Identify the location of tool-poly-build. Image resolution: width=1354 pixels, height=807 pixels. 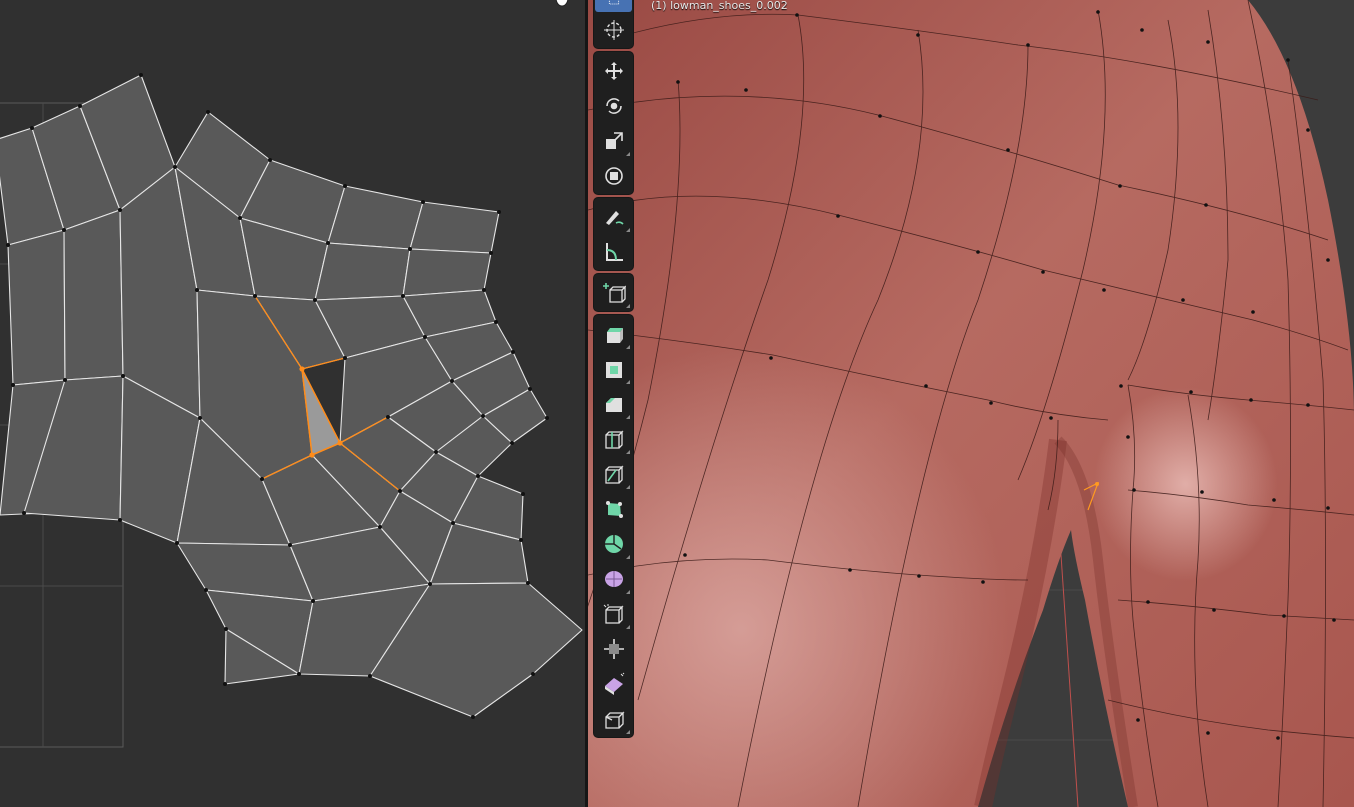
(613, 508).